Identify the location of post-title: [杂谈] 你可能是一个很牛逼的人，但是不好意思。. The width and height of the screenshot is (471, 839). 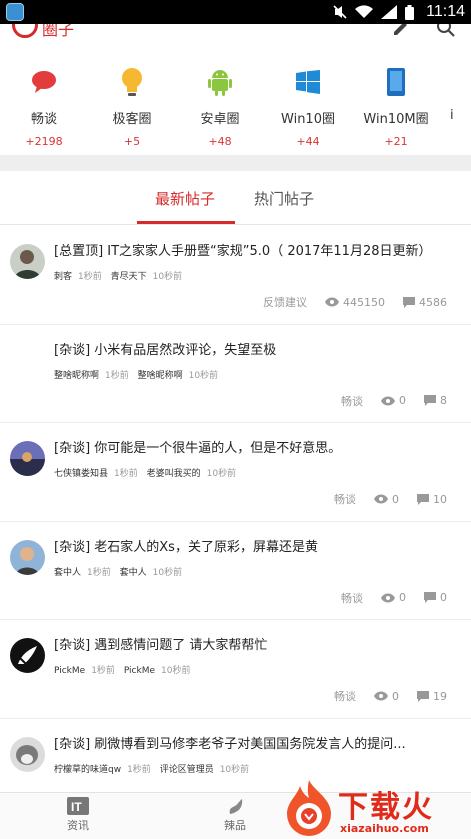
(256, 446).